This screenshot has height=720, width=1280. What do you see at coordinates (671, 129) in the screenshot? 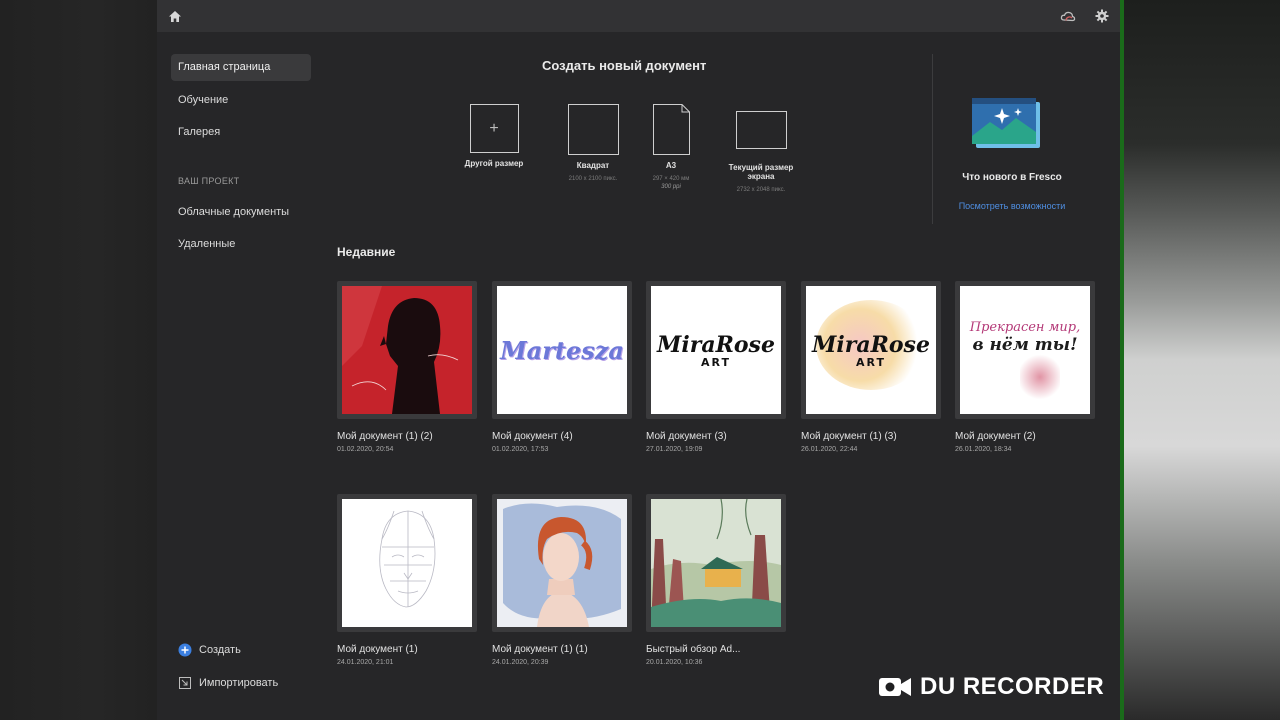
I see `a3-frame` at bounding box center [671, 129].